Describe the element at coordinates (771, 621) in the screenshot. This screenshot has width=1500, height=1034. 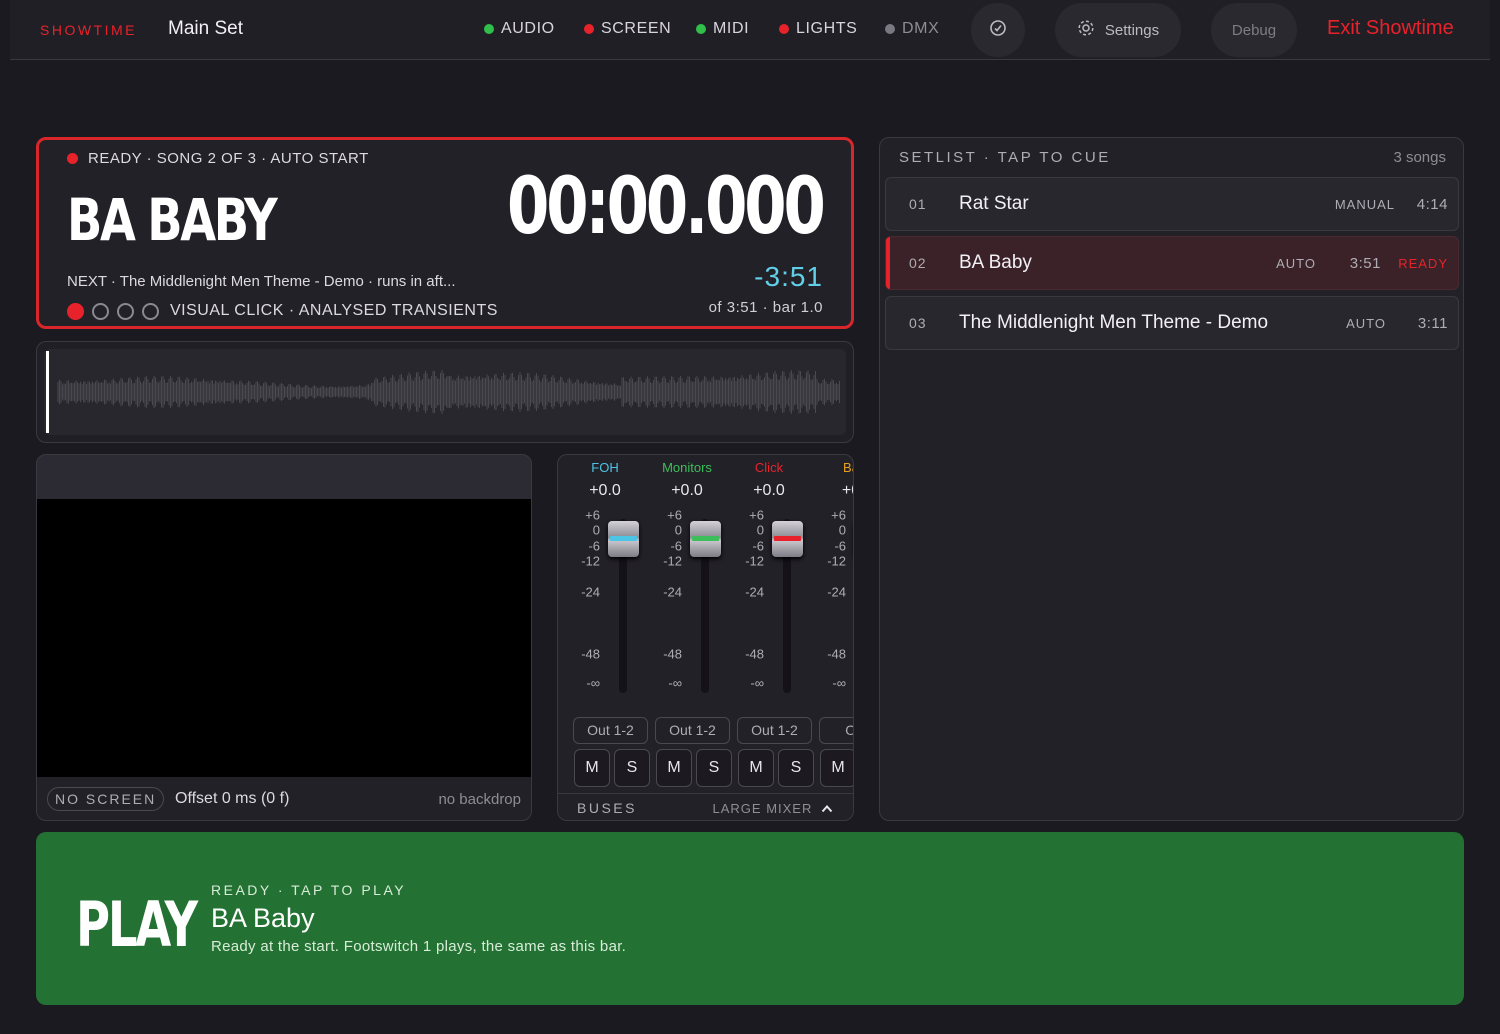
I see `mixer-channel-strip: Click +0.0 +6 0 -6 -12 -24 -48 -∞ Out 1-2 M S` at that location.